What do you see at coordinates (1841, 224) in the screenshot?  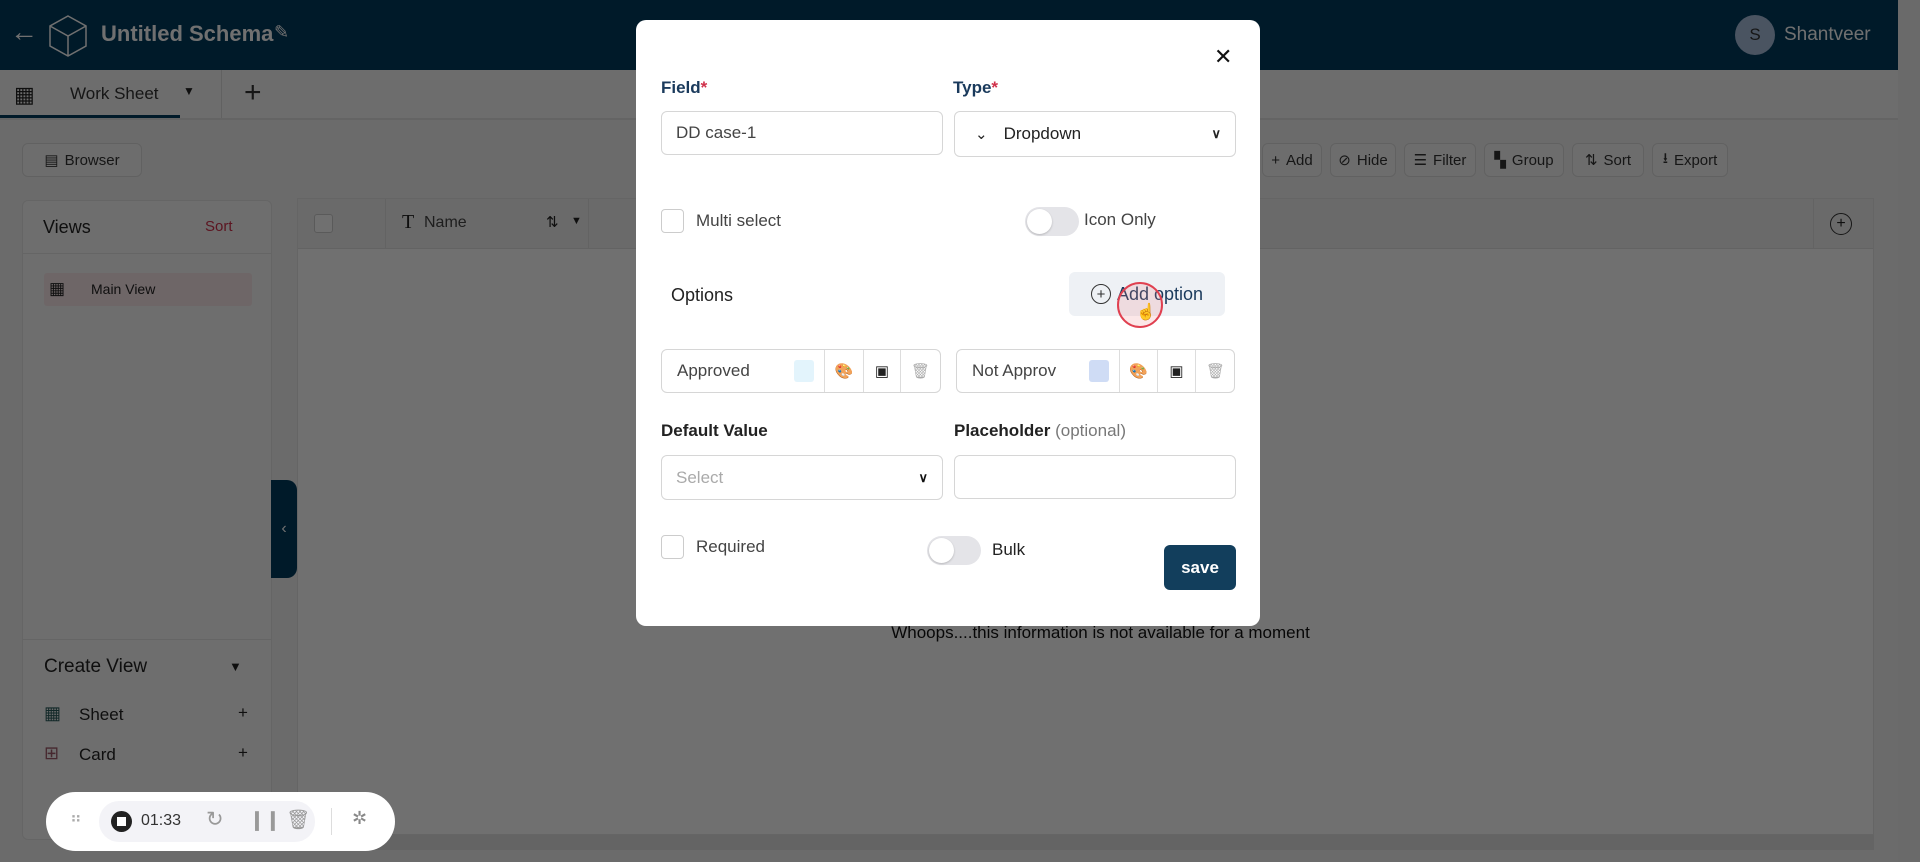 I see `add-column-button: +` at bounding box center [1841, 224].